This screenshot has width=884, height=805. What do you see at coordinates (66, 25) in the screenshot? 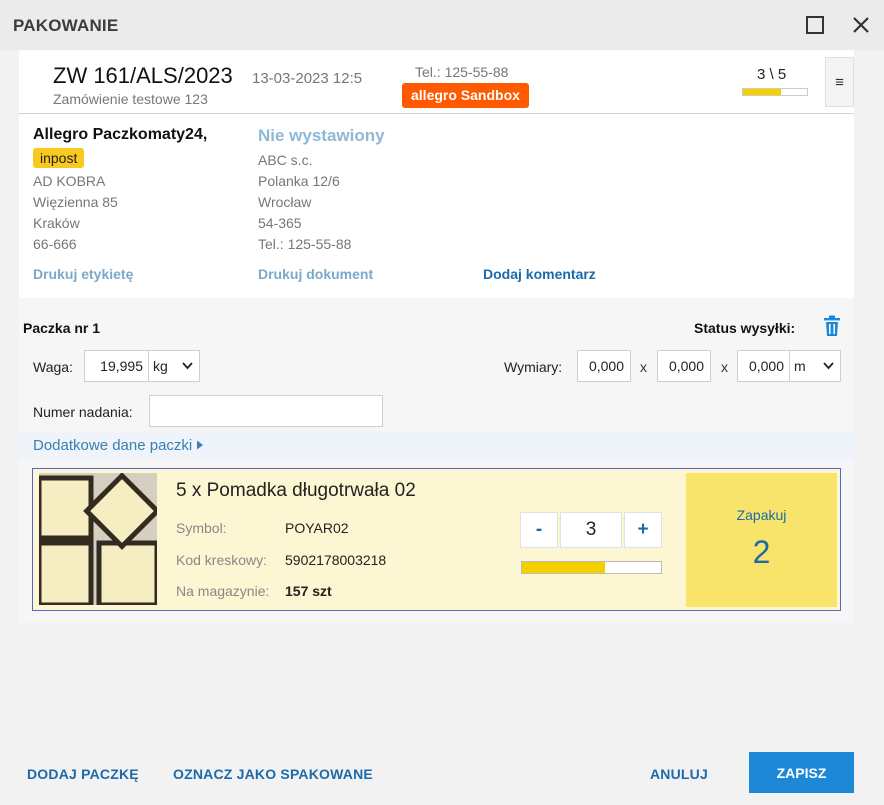
I see `window-title: PAKOWANIE` at bounding box center [66, 25].